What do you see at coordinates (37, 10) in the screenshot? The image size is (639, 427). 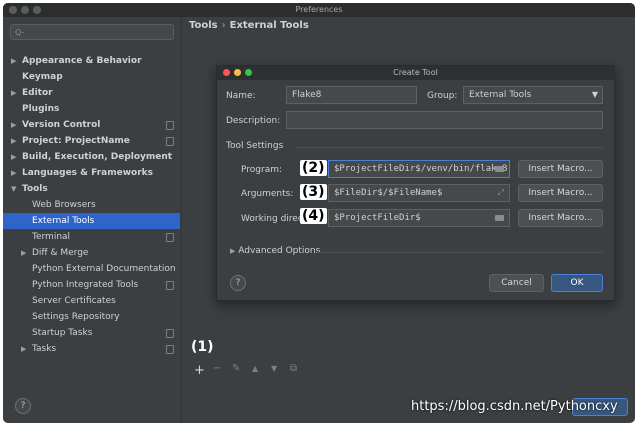 I see `zoom-window-icon` at bounding box center [37, 10].